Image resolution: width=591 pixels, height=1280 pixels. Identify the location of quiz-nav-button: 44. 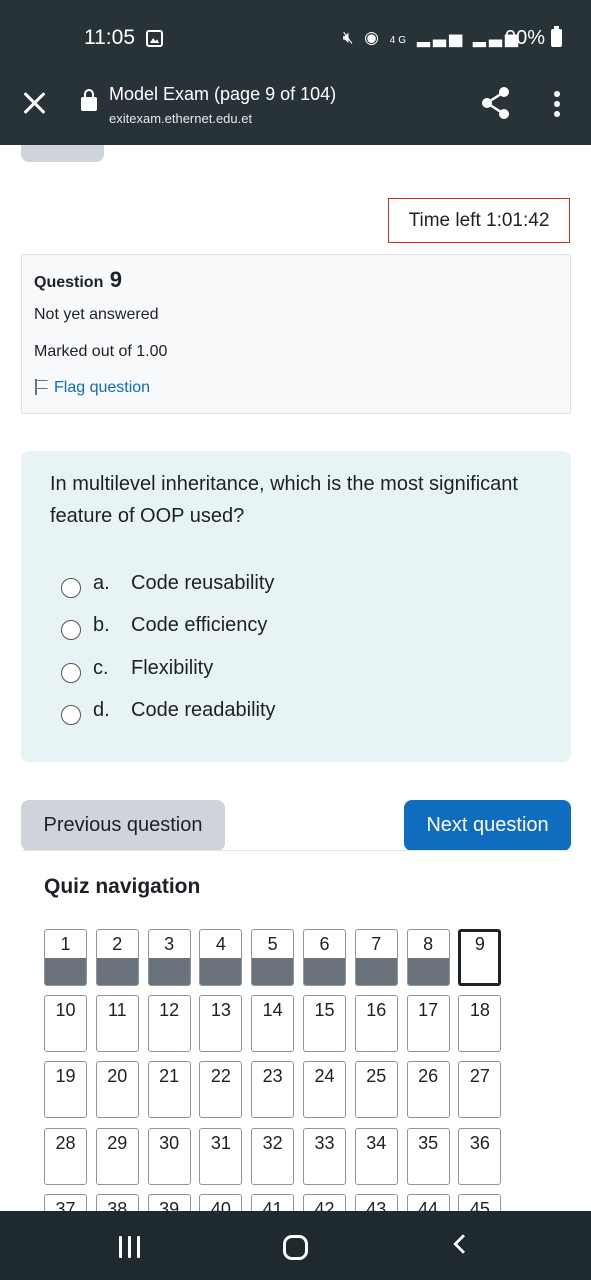
(428, 1202).